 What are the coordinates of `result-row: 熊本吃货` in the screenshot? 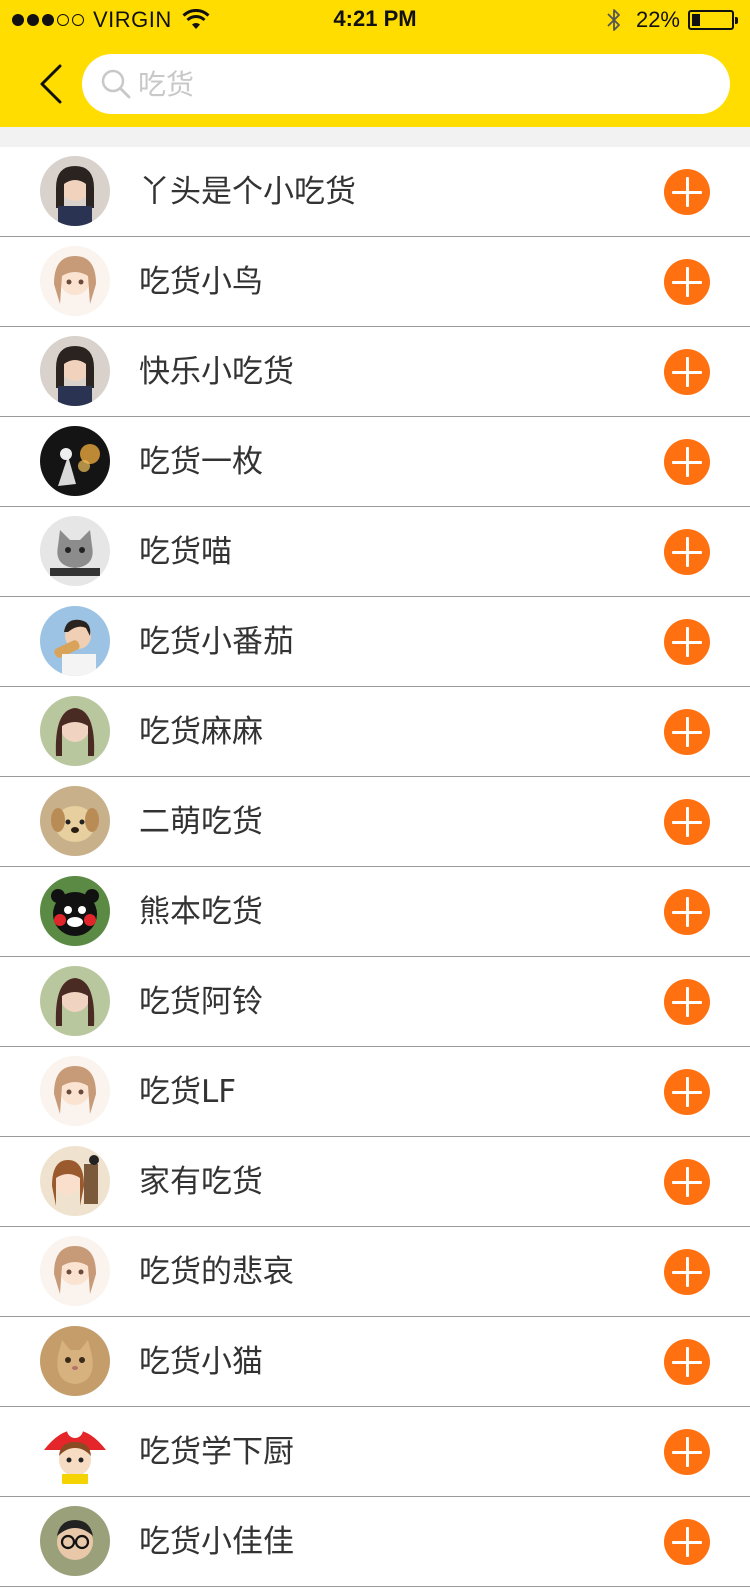 It's located at (375, 912).